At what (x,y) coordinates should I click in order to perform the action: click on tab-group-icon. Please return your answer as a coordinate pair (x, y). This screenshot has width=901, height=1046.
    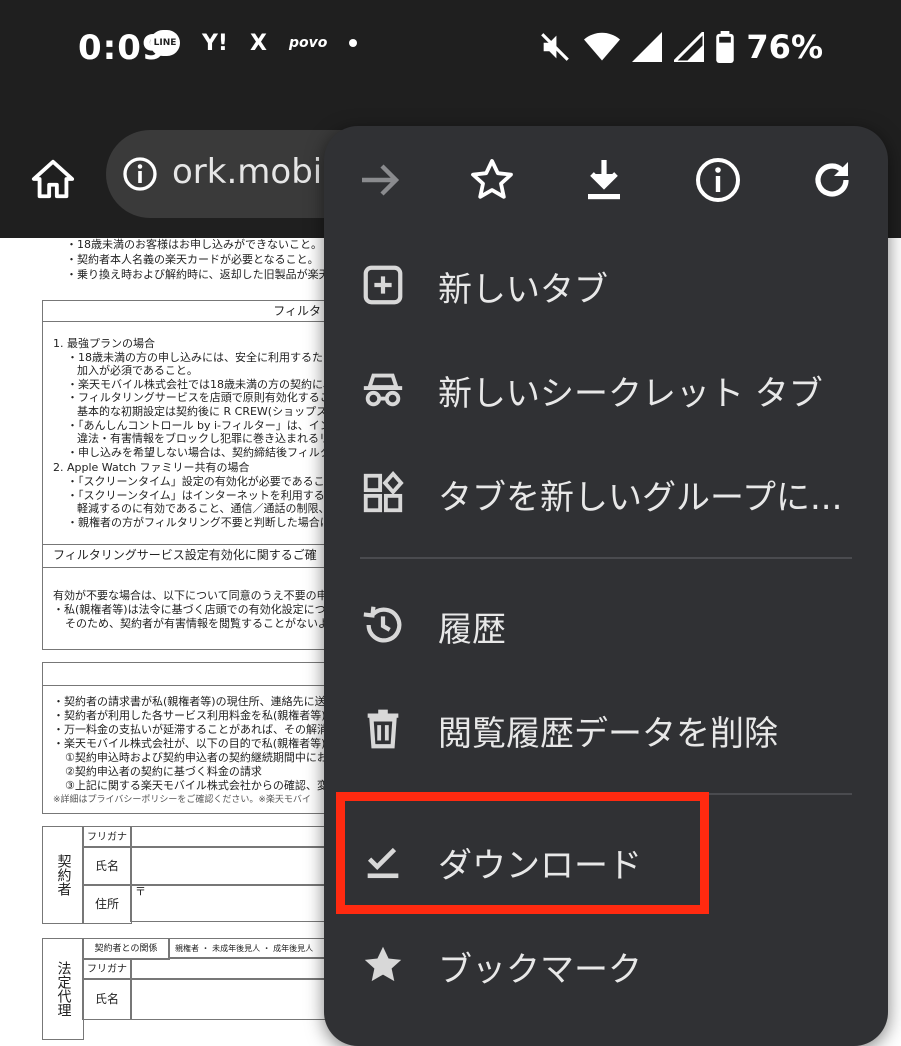
    Looking at the image, I should click on (383, 491).